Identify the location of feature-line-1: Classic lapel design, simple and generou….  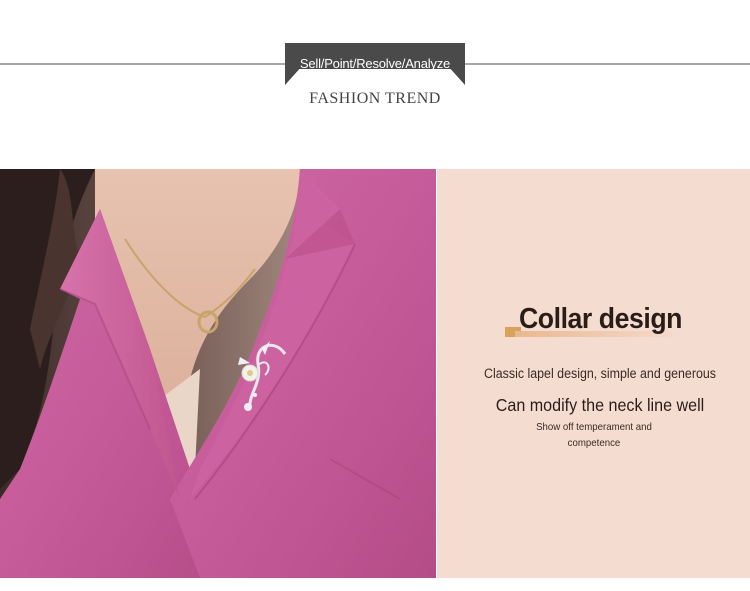
(600, 373).